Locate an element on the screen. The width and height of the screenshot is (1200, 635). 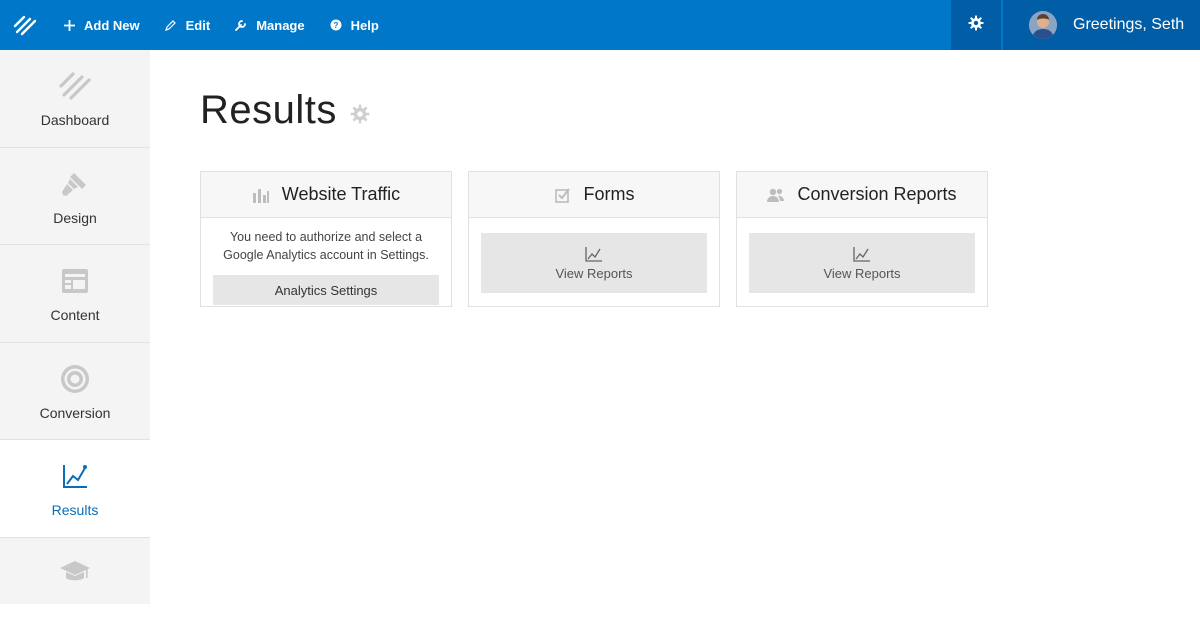
paint-brush-icon is located at coordinates (75, 184).